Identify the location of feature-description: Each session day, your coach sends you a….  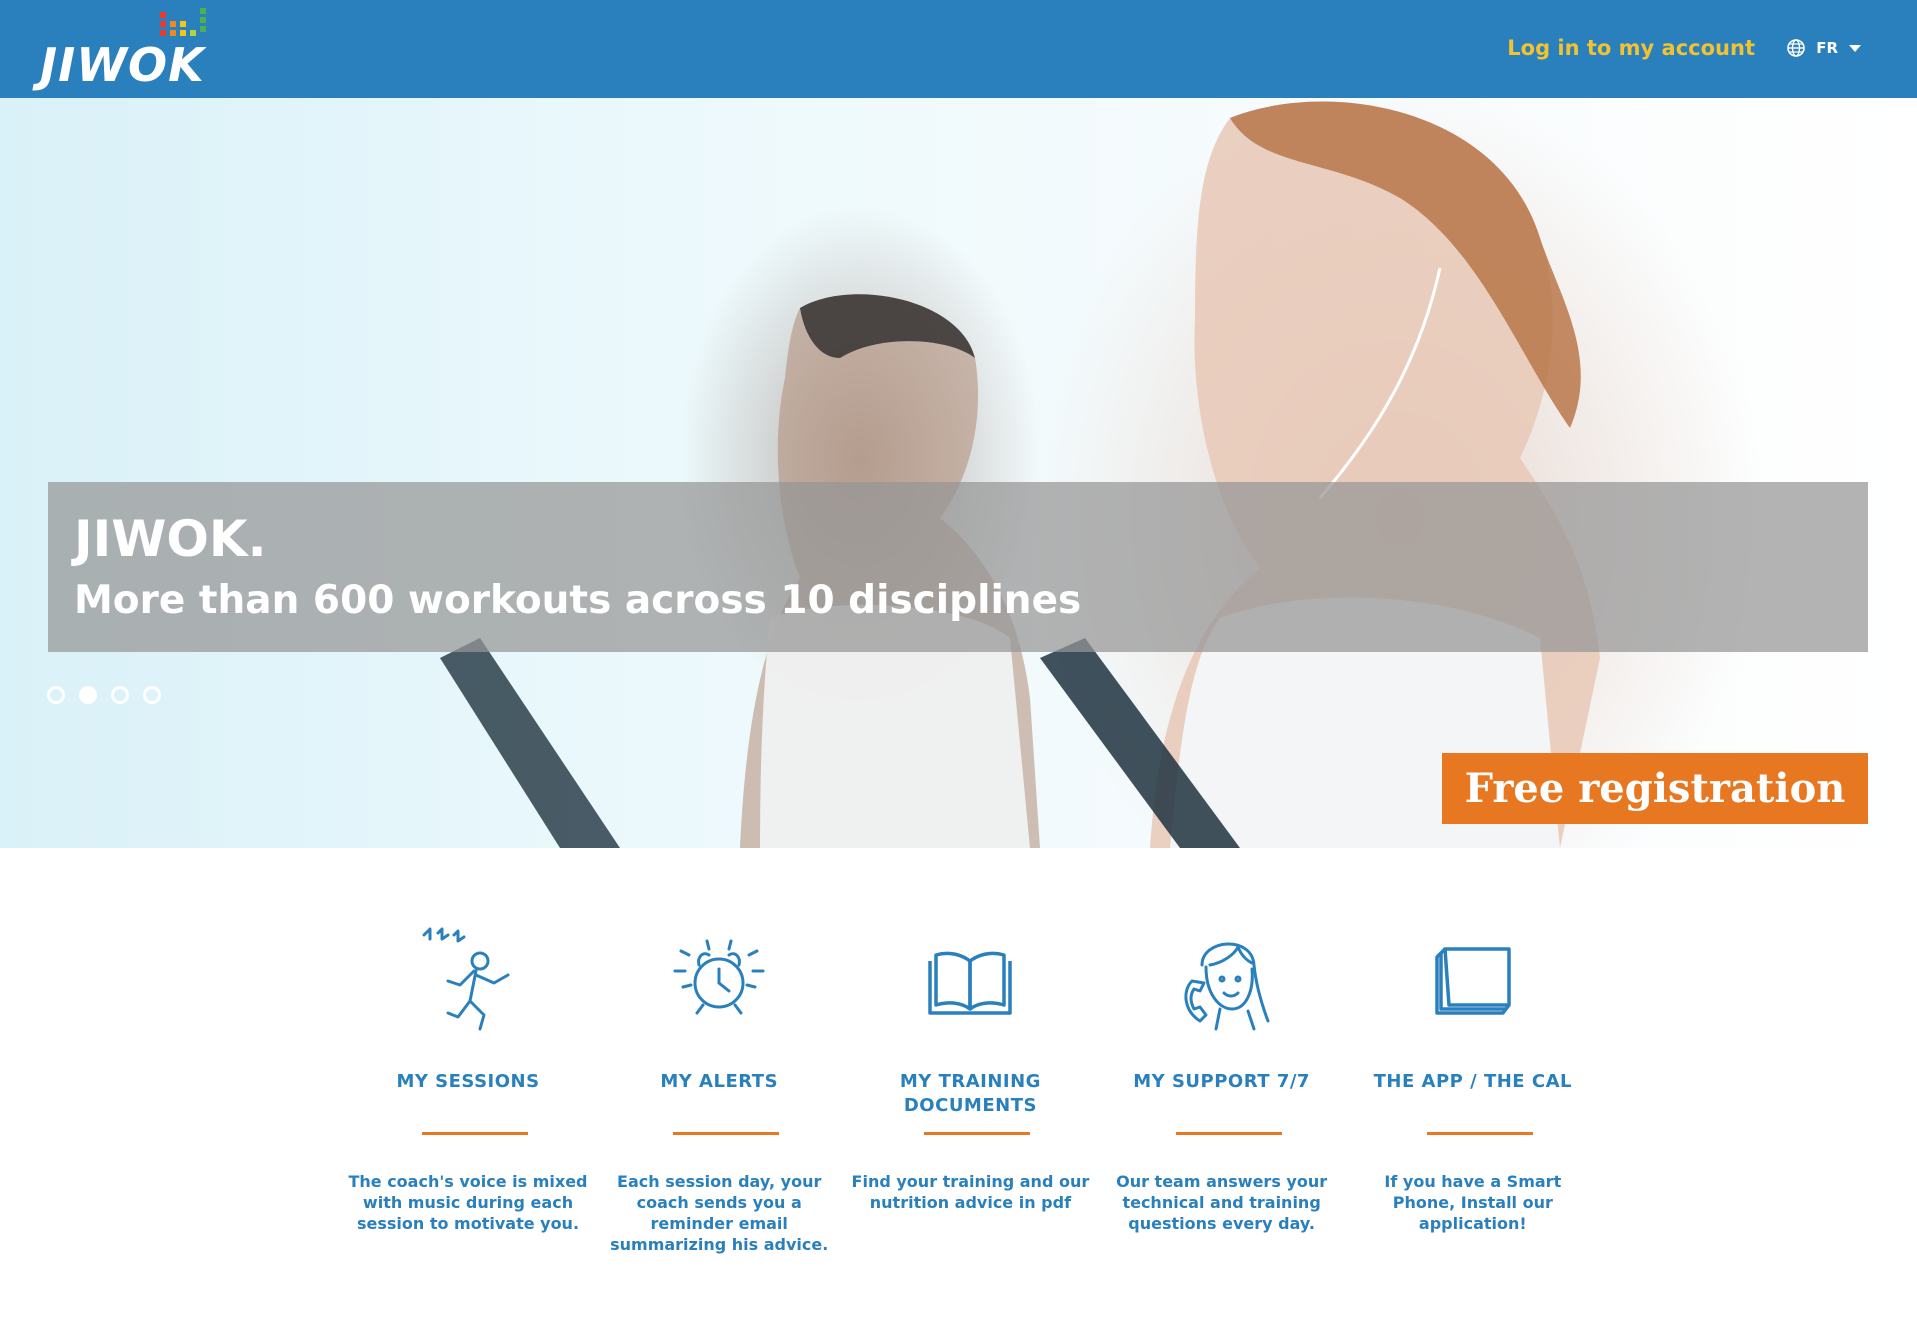
(719, 1213).